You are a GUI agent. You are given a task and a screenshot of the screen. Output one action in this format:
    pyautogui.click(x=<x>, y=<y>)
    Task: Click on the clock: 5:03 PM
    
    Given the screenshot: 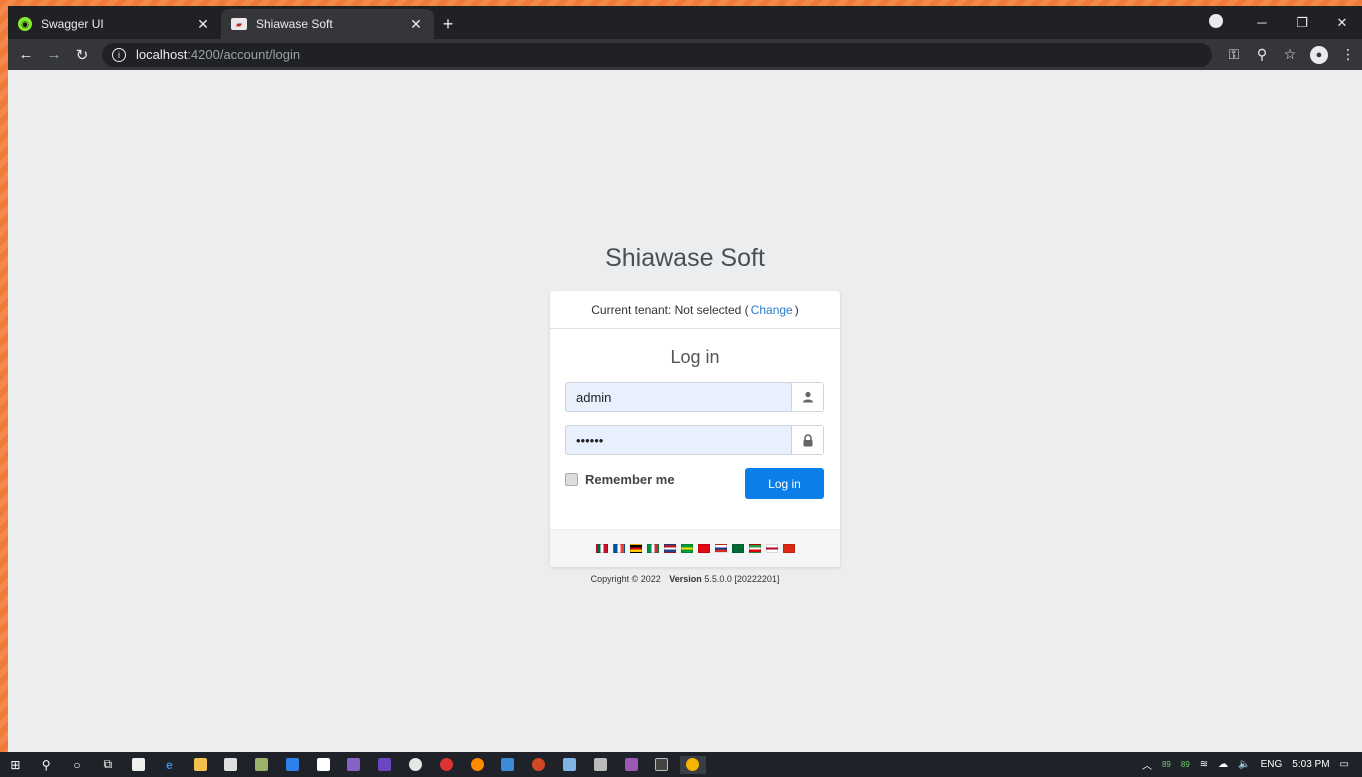 What is the action you would take?
    pyautogui.click(x=1310, y=764)
    